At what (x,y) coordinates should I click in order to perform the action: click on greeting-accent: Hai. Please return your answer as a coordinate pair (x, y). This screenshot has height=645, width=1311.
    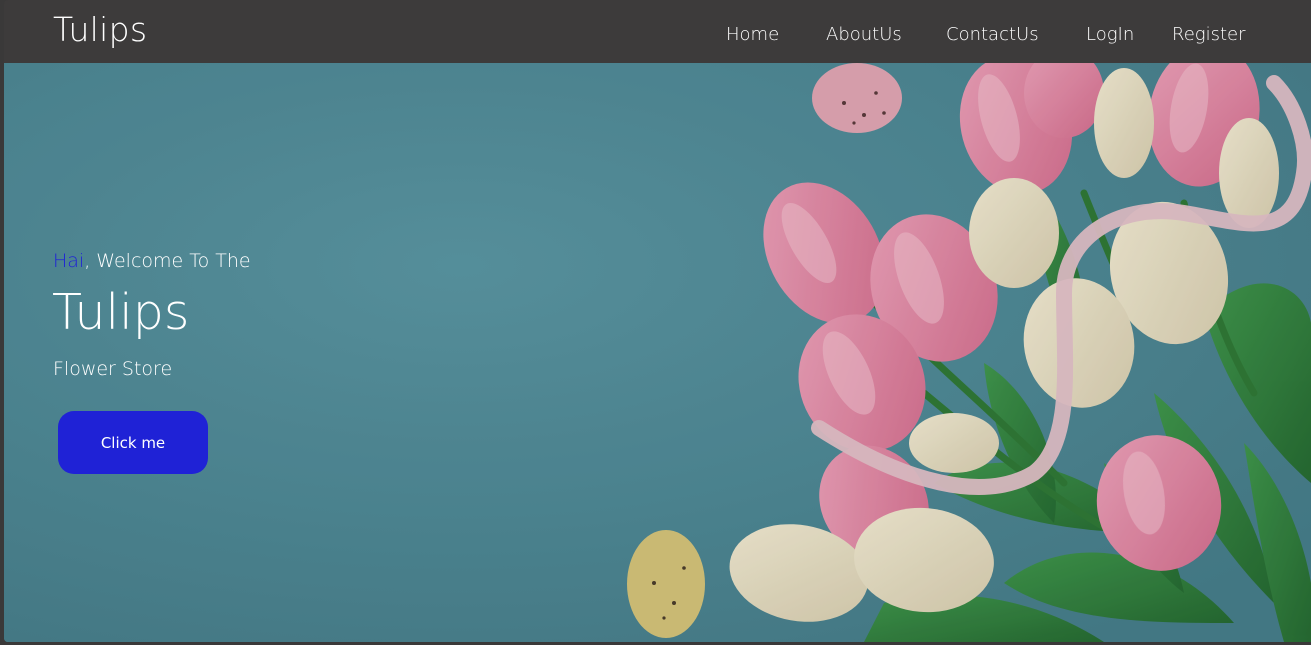
    Looking at the image, I should click on (69, 261).